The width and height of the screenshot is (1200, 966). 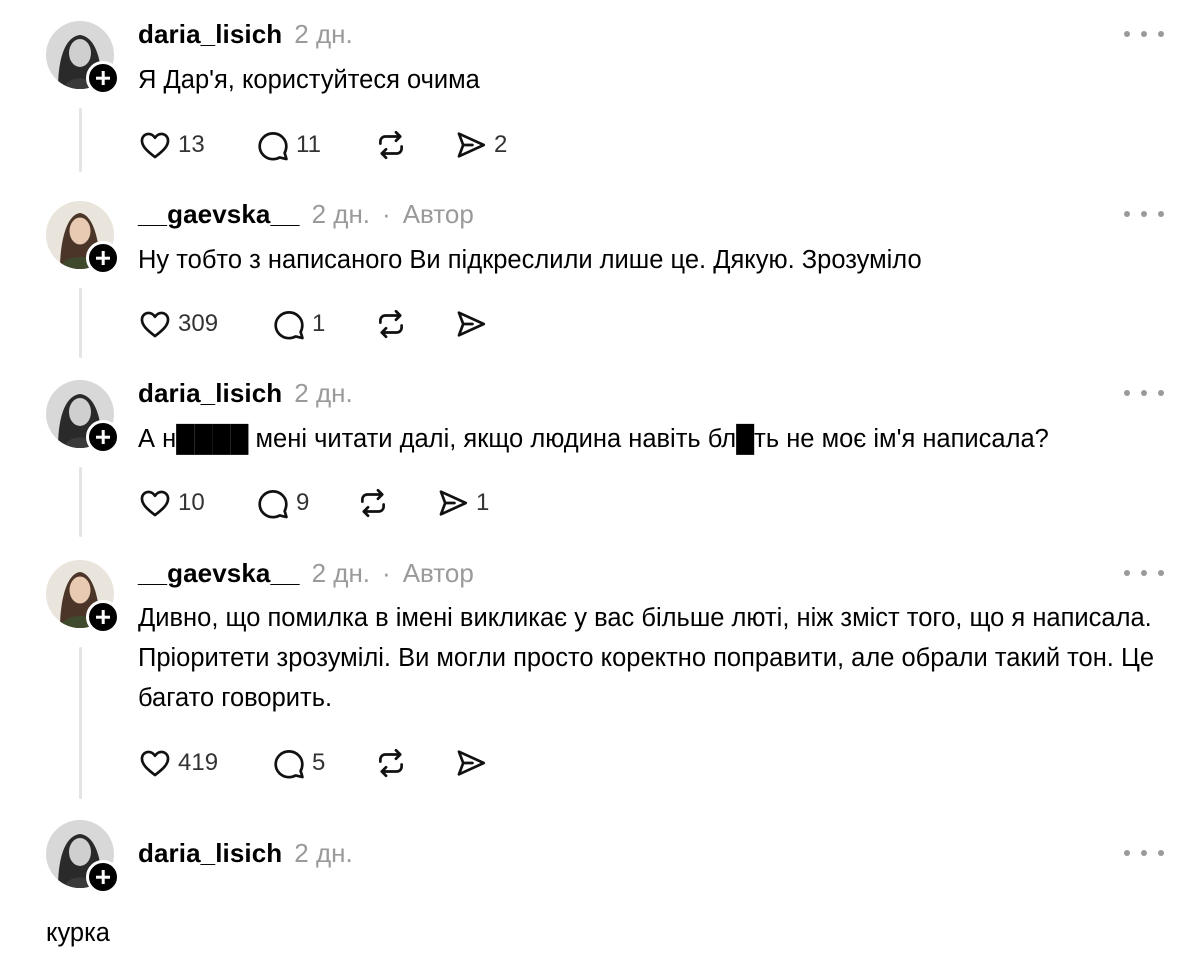 What do you see at coordinates (483, 502) in the screenshot?
I see `share-count: 1` at bounding box center [483, 502].